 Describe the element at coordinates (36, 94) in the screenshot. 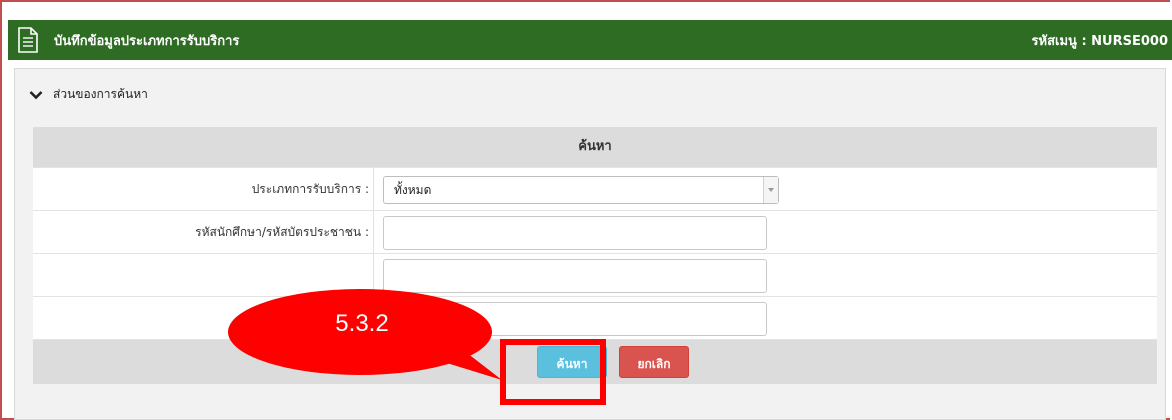

I see `chevron-down-icon` at that location.